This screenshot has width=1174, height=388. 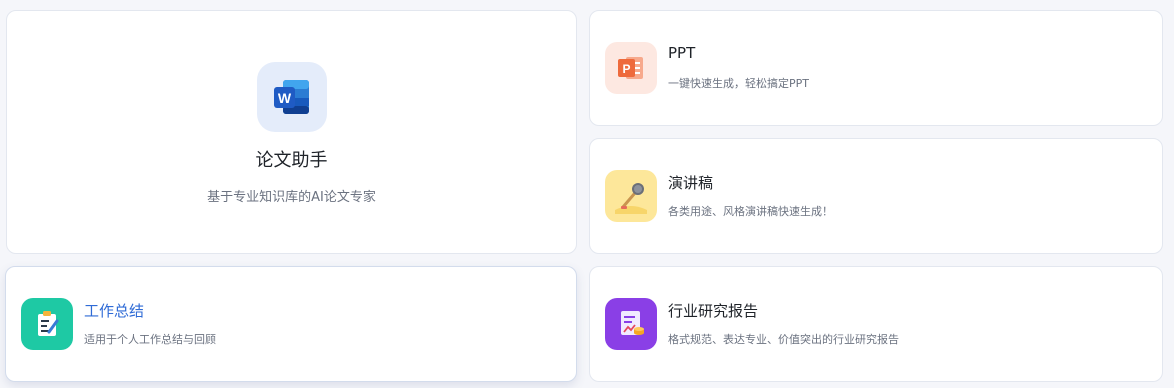 I want to click on word-document-icon: W, so click(x=292, y=97).